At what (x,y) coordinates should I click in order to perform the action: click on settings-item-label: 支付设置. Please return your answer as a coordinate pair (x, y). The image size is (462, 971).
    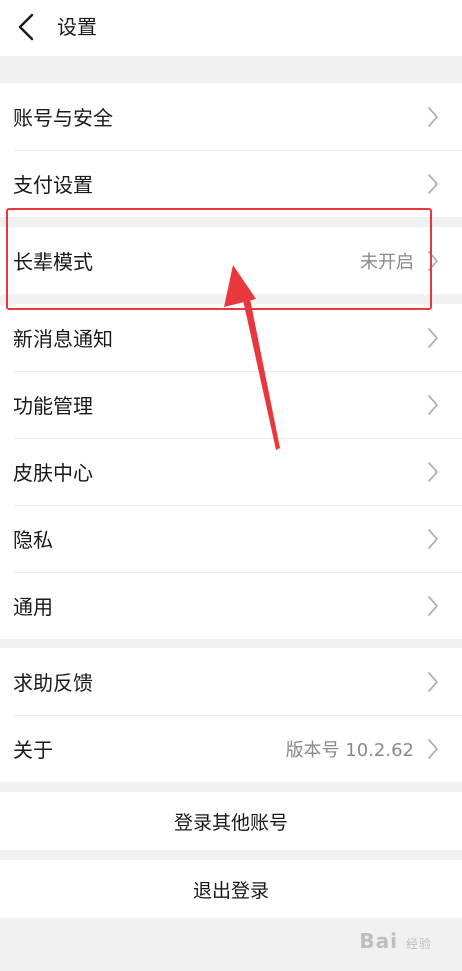
    Looking at the image, I should click on (53, 185).